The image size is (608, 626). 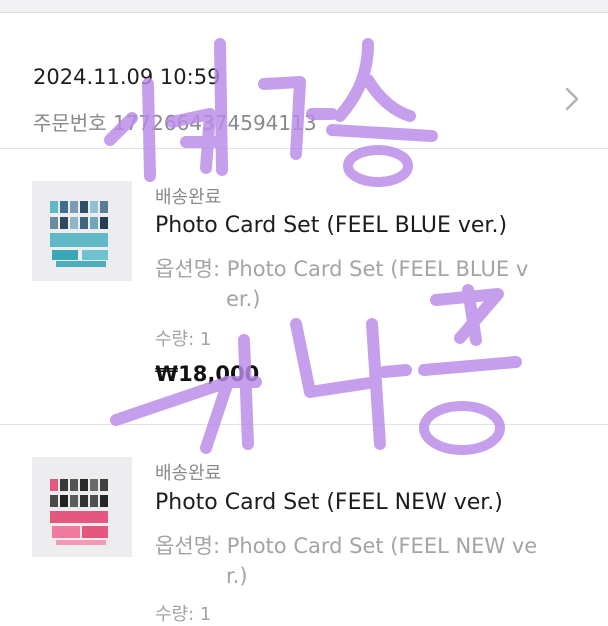 I want to click on option-value: Photo Card Set (FEEL BLUE v, so click(x=377, y=269).